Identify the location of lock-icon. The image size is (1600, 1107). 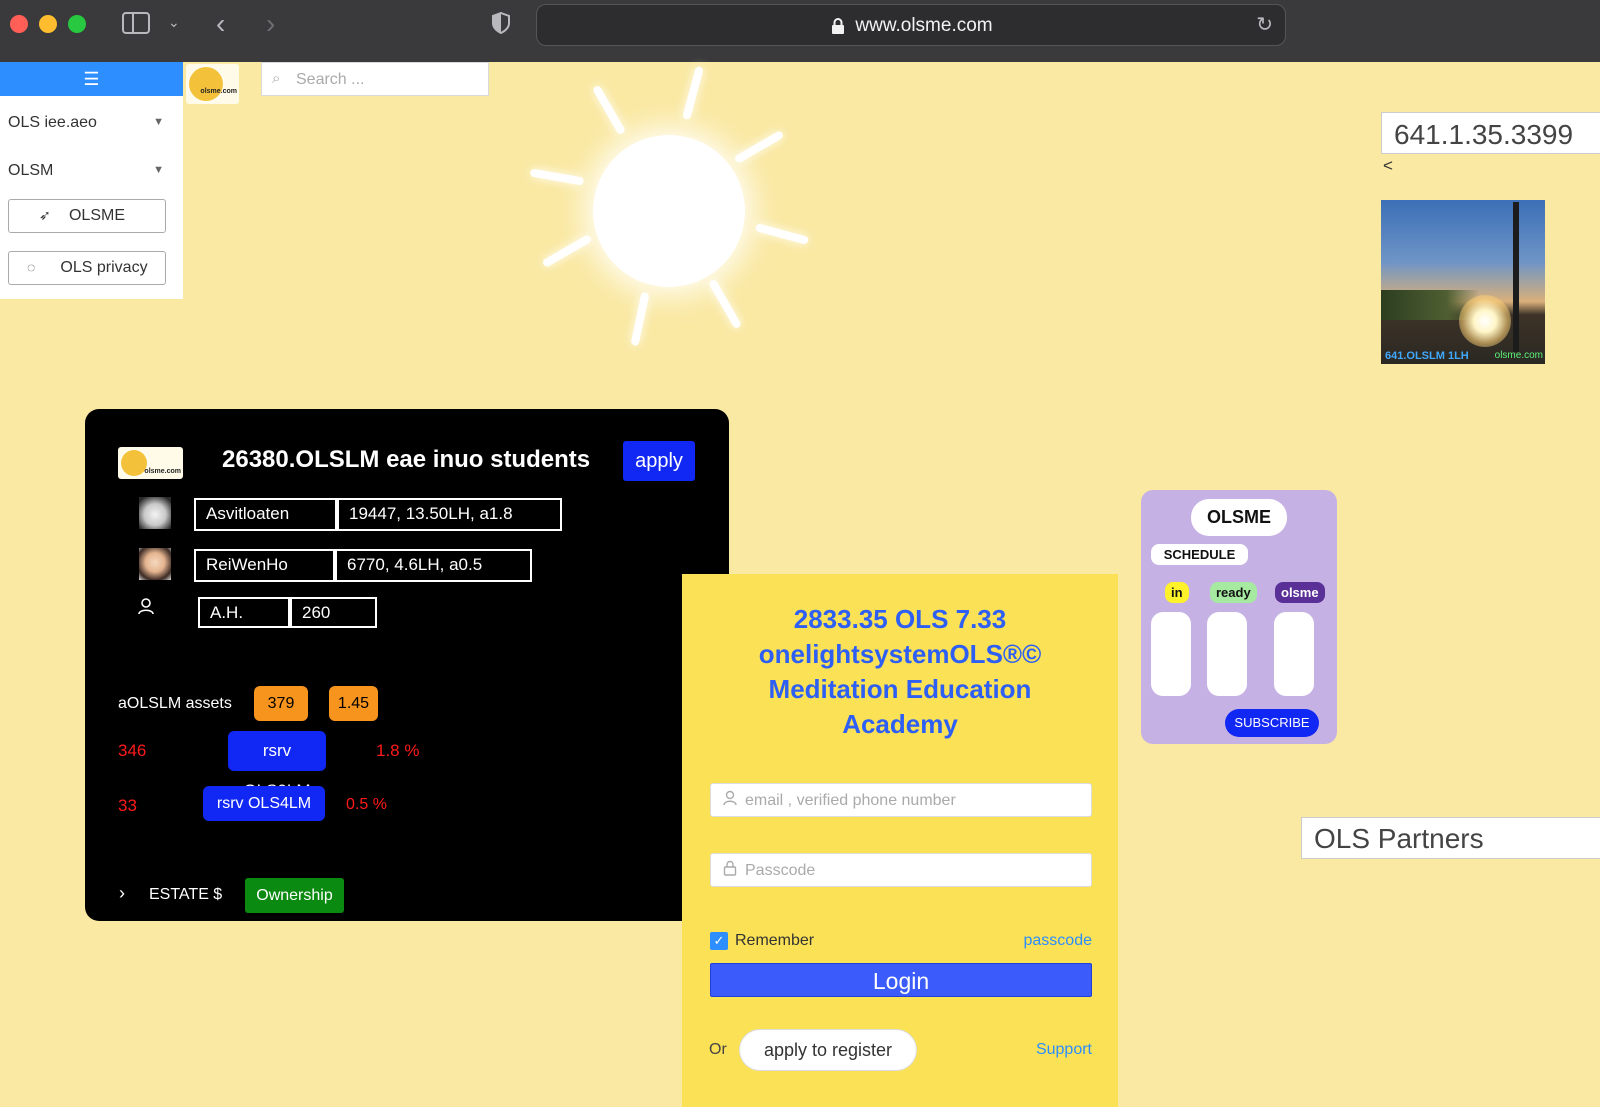
(730, 870).